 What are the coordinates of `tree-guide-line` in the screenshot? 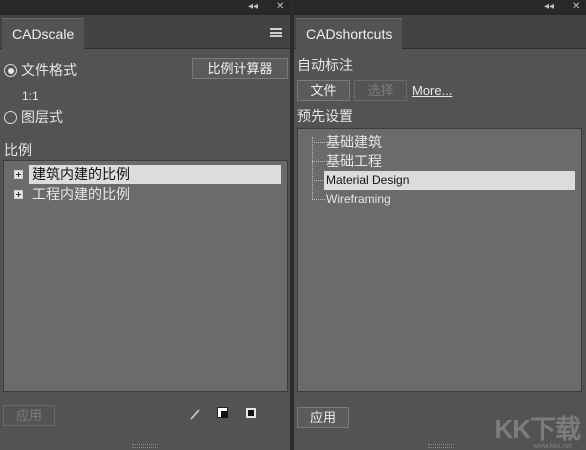 It's located at (312, 168).